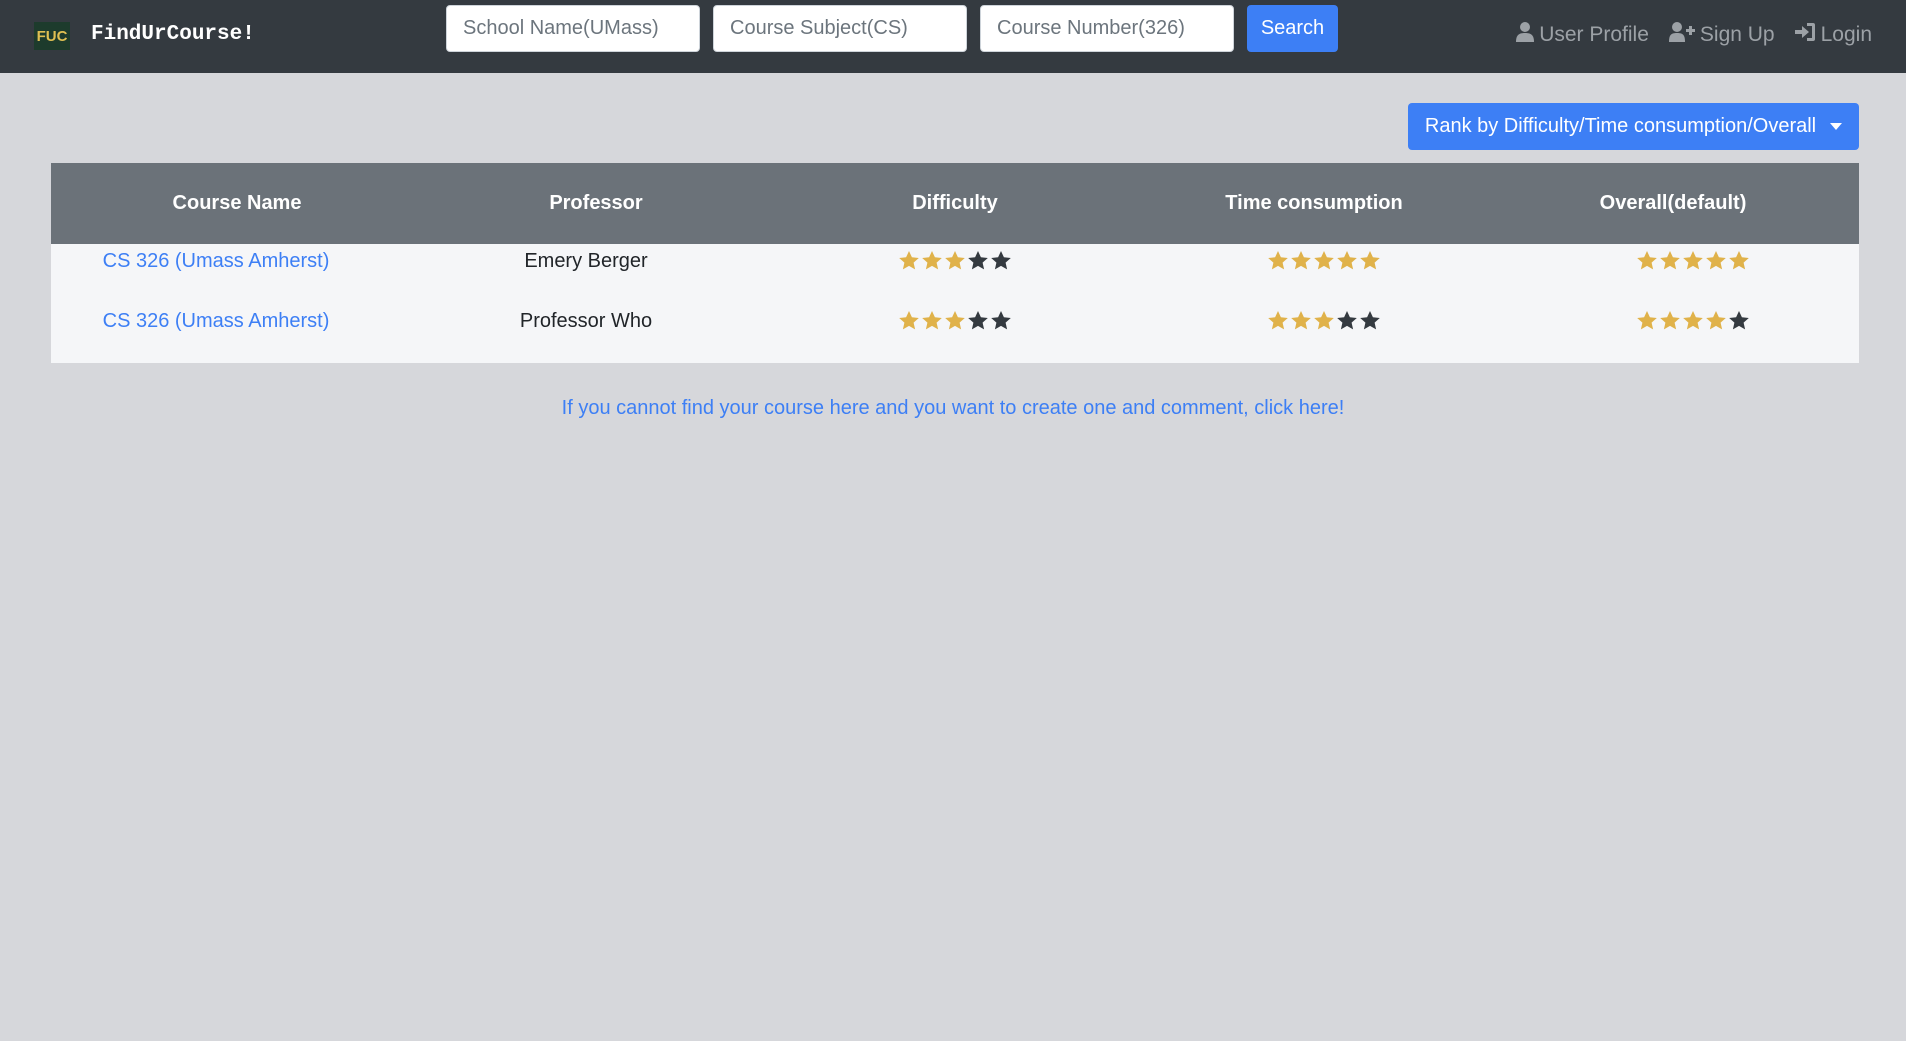 This screenshot has width=1906, height=1041. I want to click on table-row: CS 326 (Umass Amherst) Professor Who, so click(955, 334).